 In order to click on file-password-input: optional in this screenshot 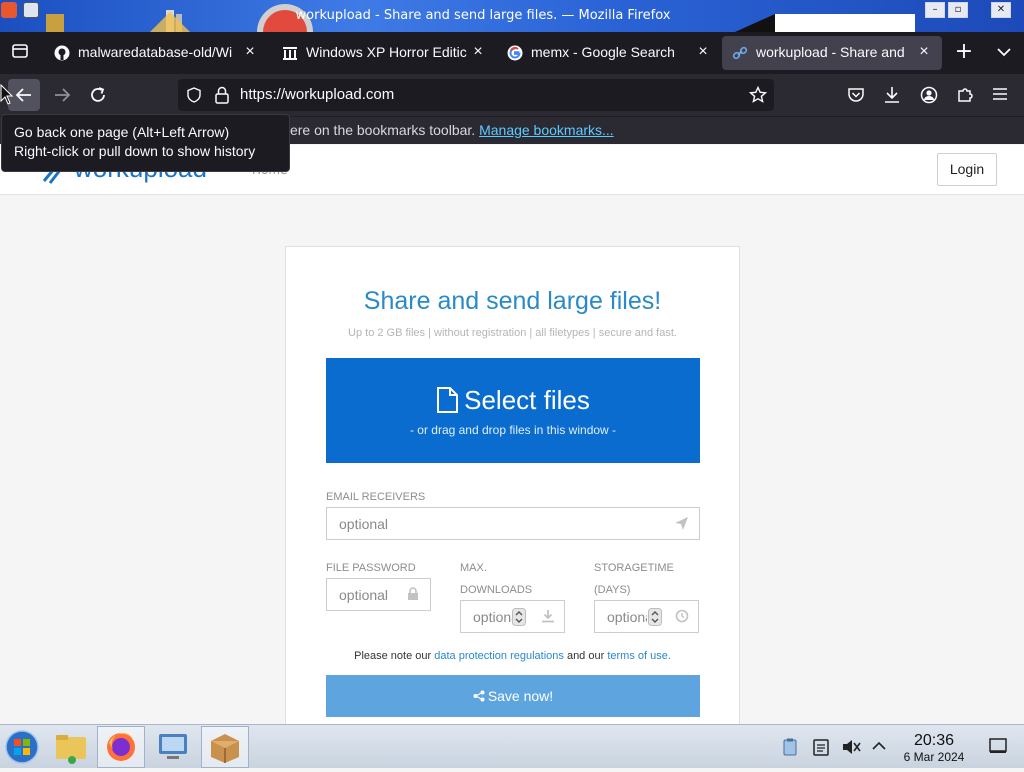, I will do `click(378, 594)`.